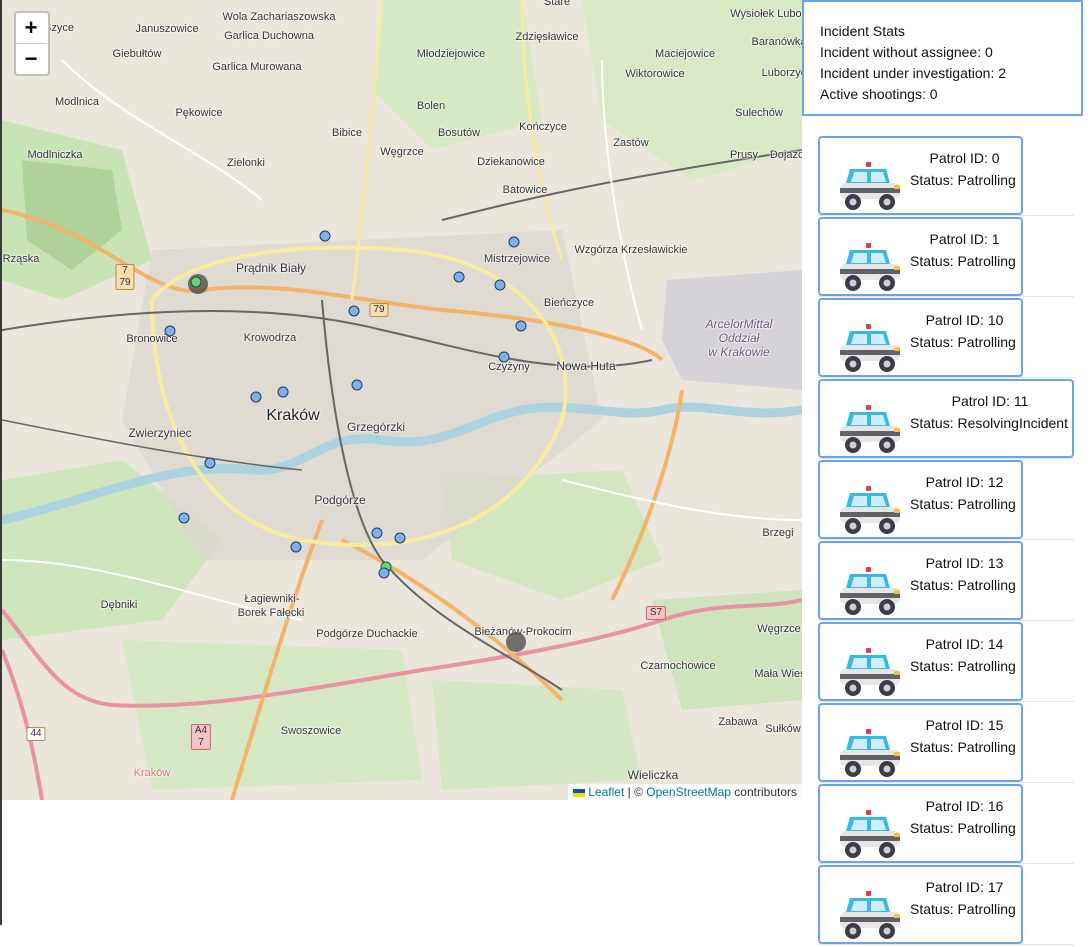 The image size is (1091, 947). What do you see at coordinates (459, 133) in the screenshot?
I see `place-label: Bosutów` at bounding box center [459, 133].